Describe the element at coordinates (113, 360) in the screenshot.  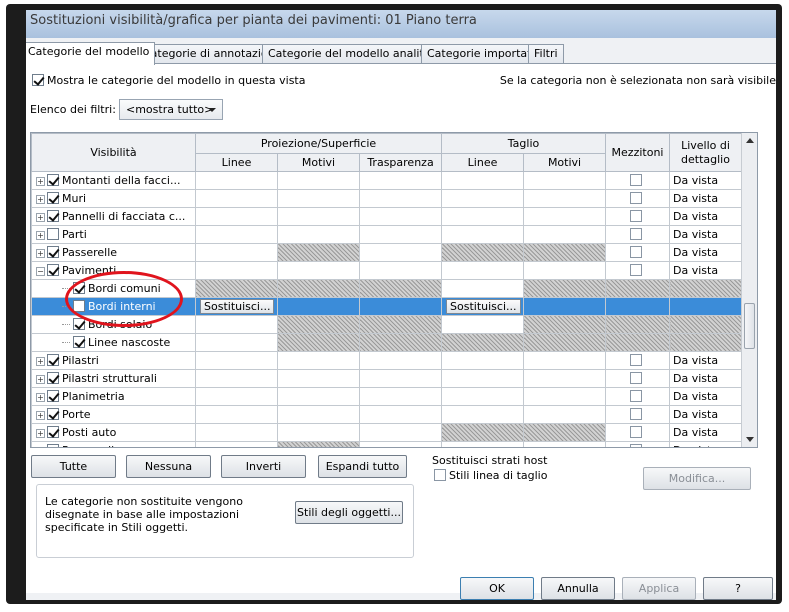
I see `visibility-cell: + Pilastri` at that location.